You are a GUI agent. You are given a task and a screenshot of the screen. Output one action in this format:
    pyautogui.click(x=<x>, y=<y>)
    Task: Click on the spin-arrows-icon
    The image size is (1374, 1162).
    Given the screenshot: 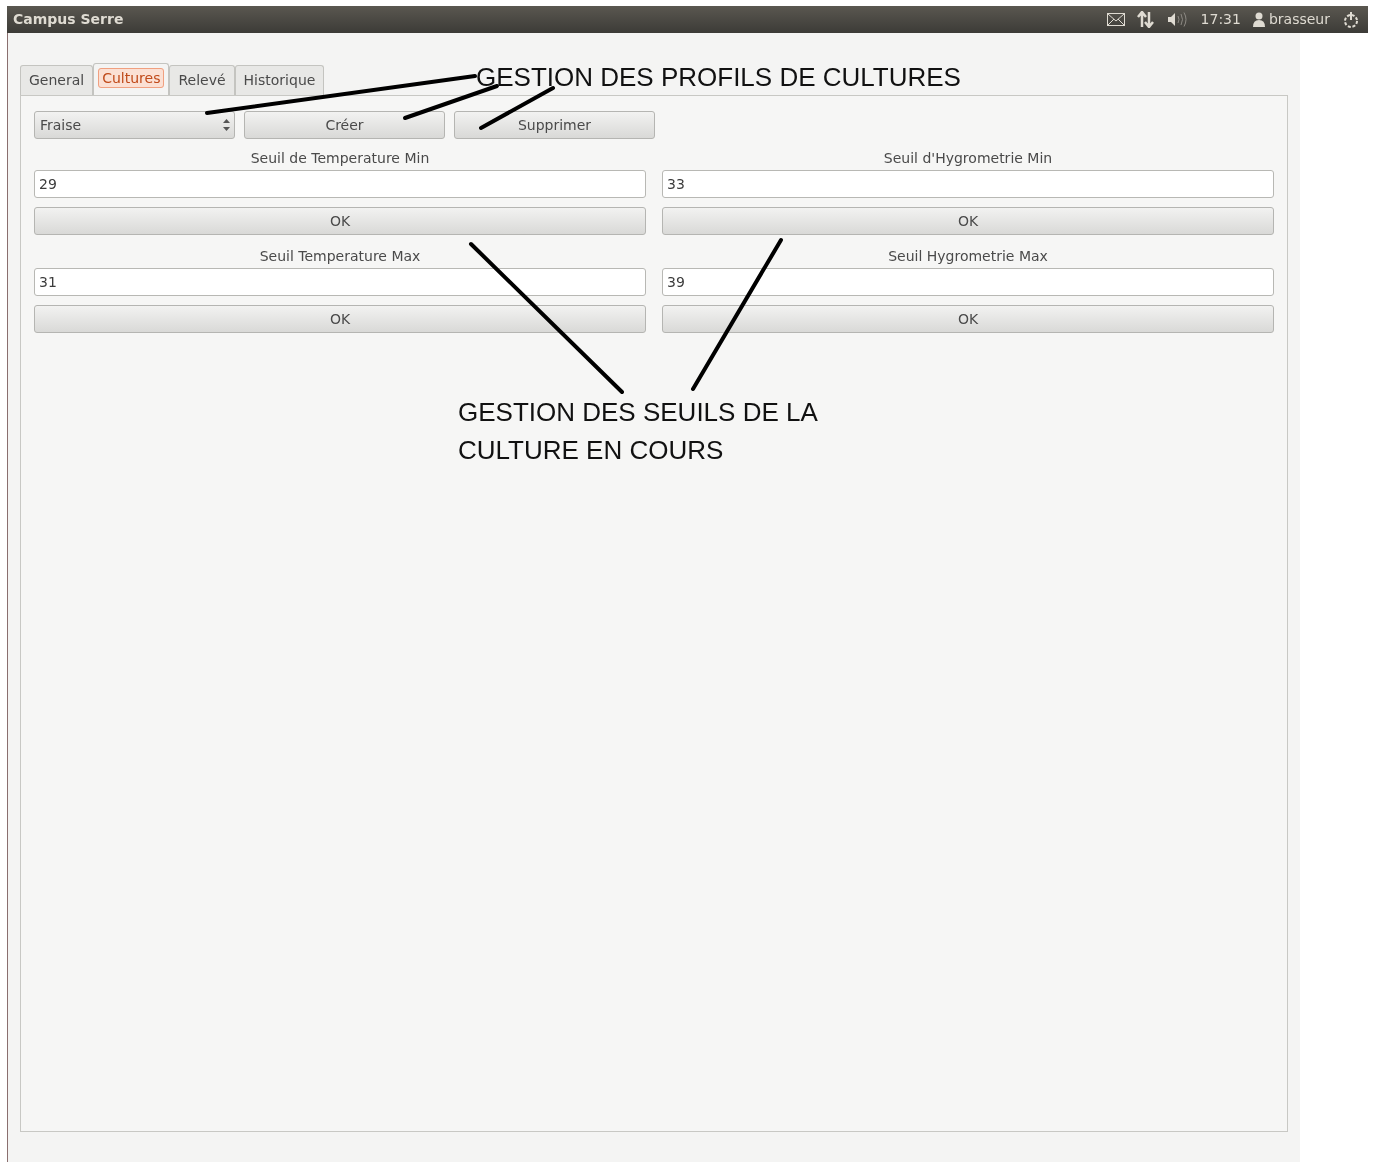 What is the action you would take?
    pyautogui.click(x=226, y=125)
    